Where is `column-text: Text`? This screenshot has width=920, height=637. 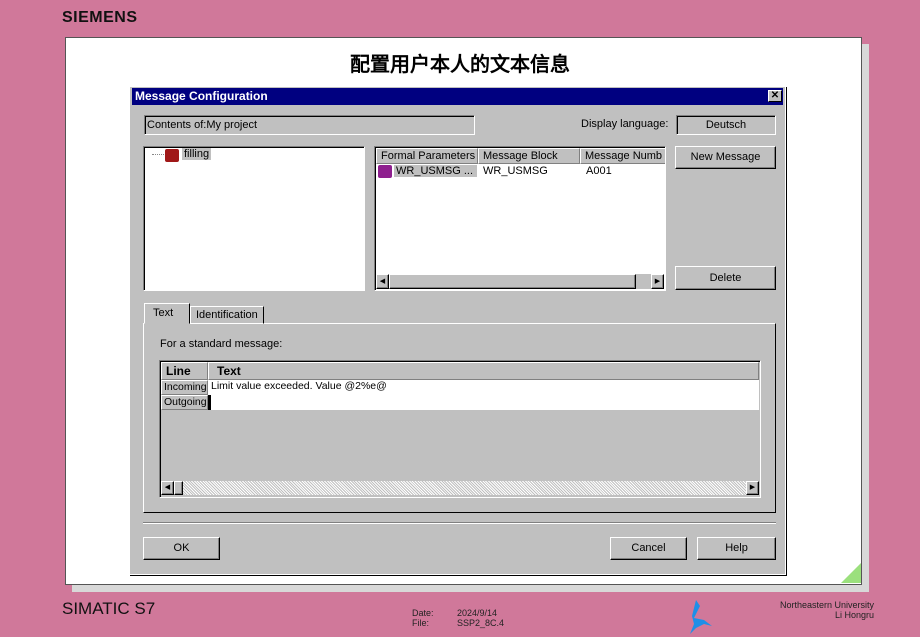
column-text: Text is located at coordinates (483, 371).